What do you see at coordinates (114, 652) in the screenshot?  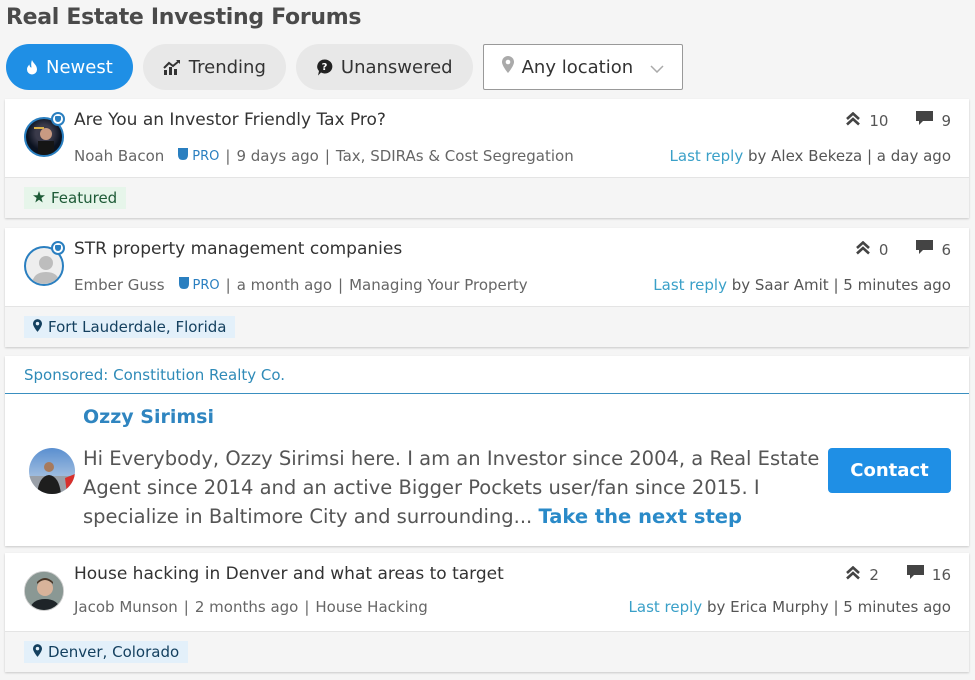 I see `tag-label: Denver, Colorado` at bounding box center [114, 652].